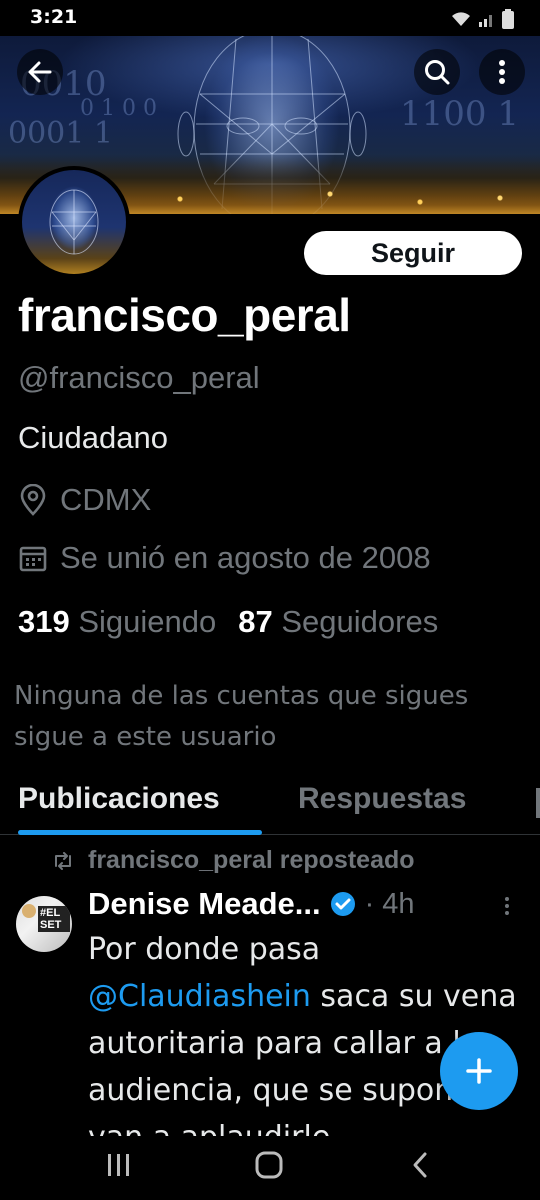  Describe the element at coordinates (106, 499) in the screenshot. I see `location-text: CDMX` at that location.